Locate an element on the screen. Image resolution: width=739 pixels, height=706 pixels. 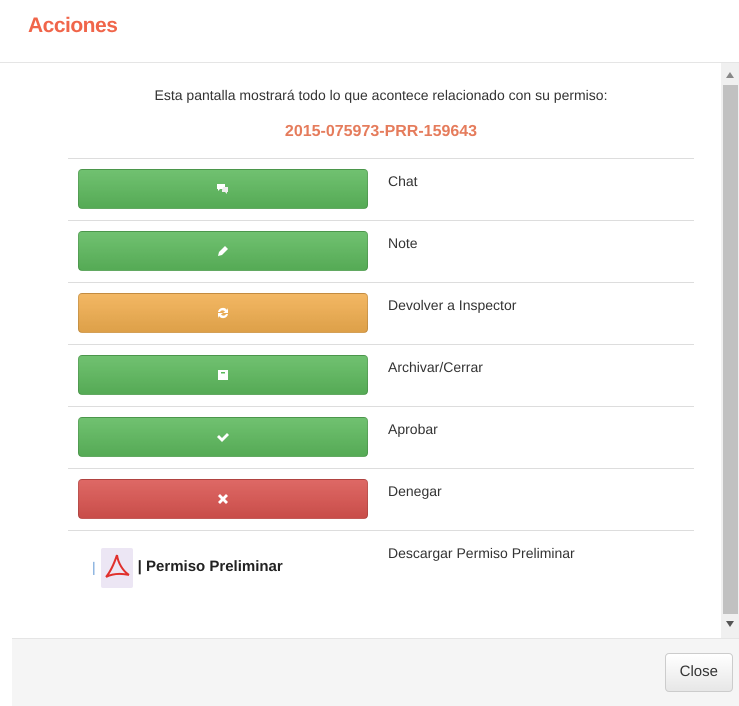
approve-action-button is located at coordinates (223, 437).